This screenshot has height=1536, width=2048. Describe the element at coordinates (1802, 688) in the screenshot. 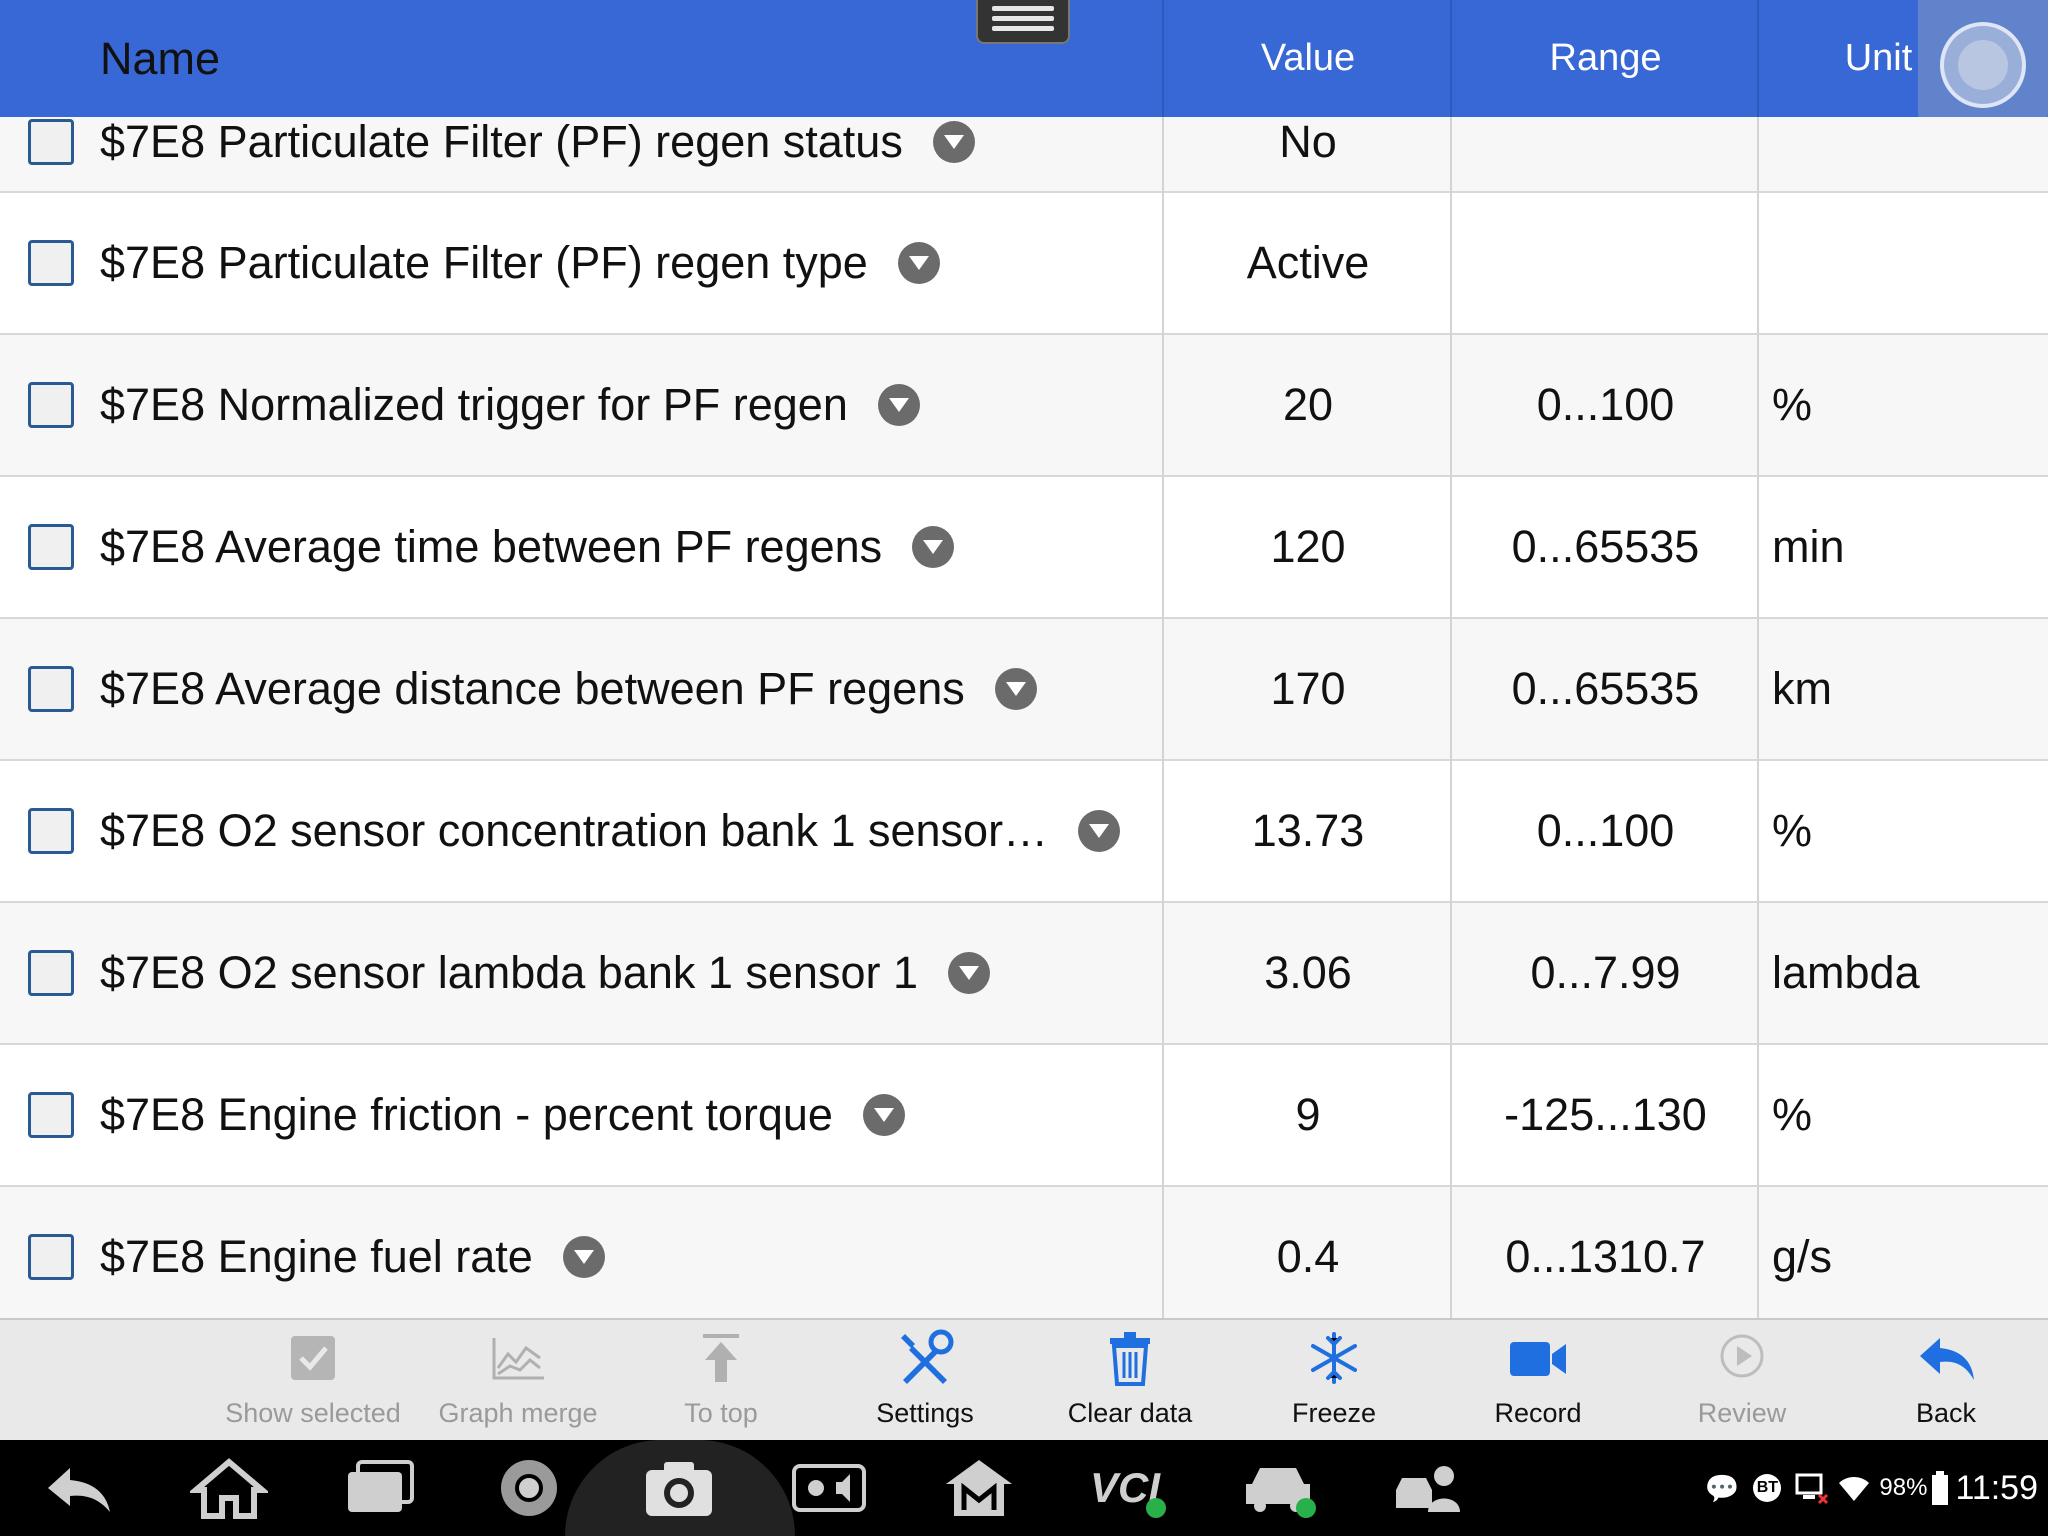

I see `parameter-unit: km` at that location.